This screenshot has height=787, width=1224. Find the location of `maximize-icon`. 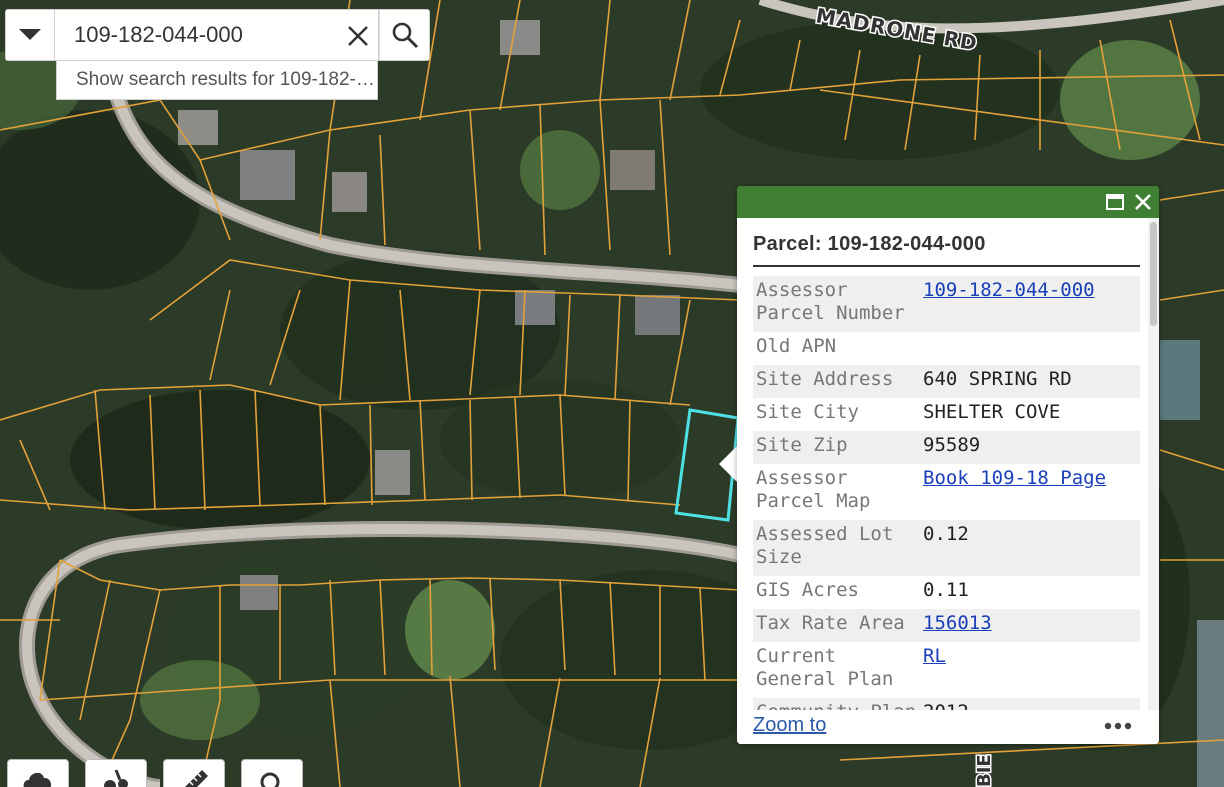

maximize-icon is located at coordinates (1115, 202).